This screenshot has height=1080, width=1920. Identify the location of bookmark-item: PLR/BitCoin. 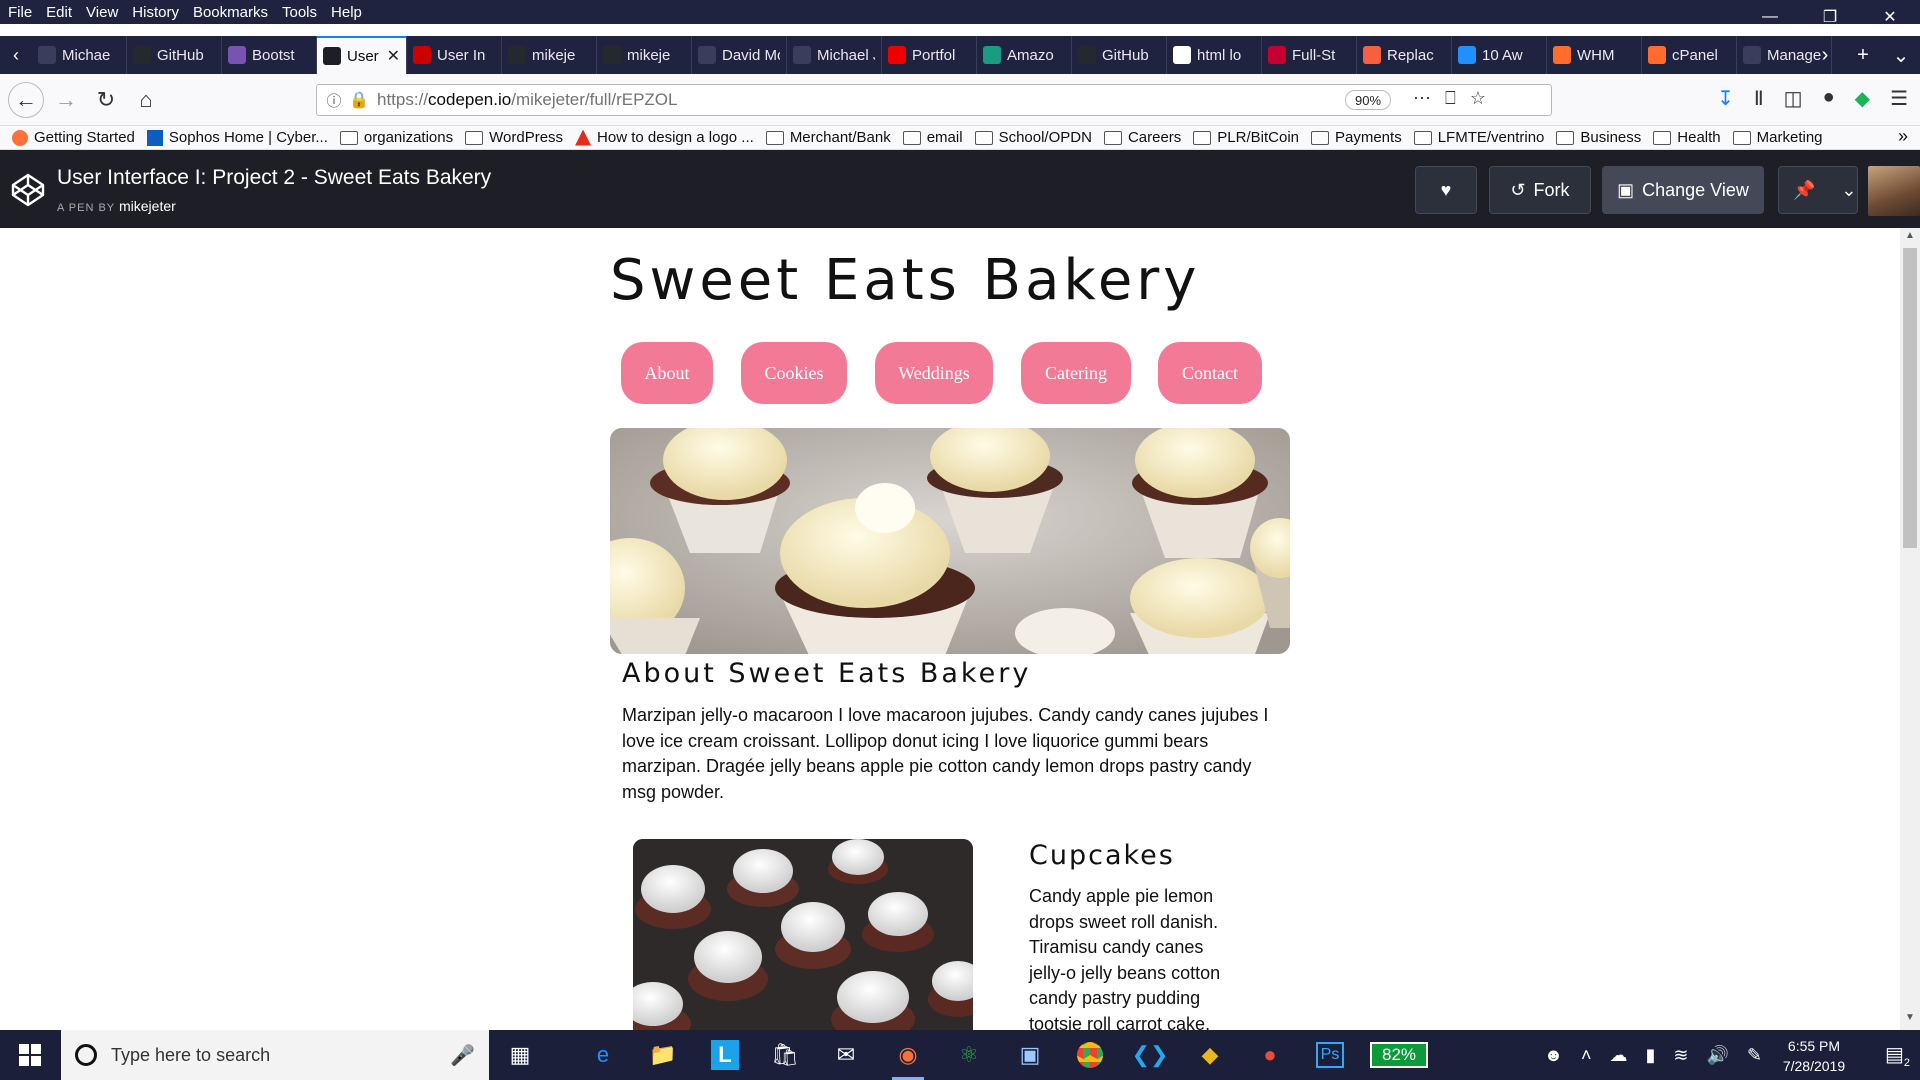
(1246, 137).